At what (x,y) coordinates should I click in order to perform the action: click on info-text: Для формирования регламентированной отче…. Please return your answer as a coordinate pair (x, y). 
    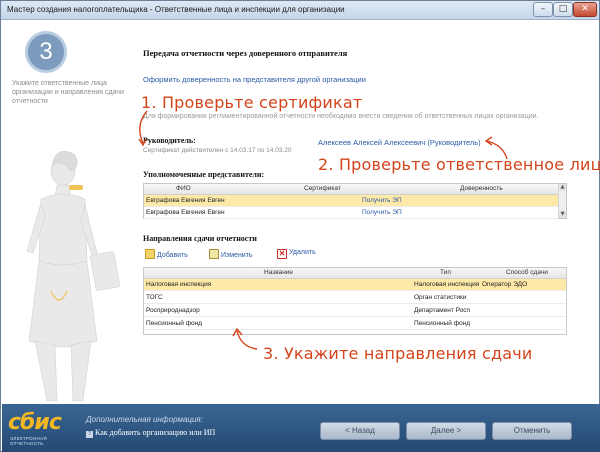
    Looking at the image, I should click on (341, 116).